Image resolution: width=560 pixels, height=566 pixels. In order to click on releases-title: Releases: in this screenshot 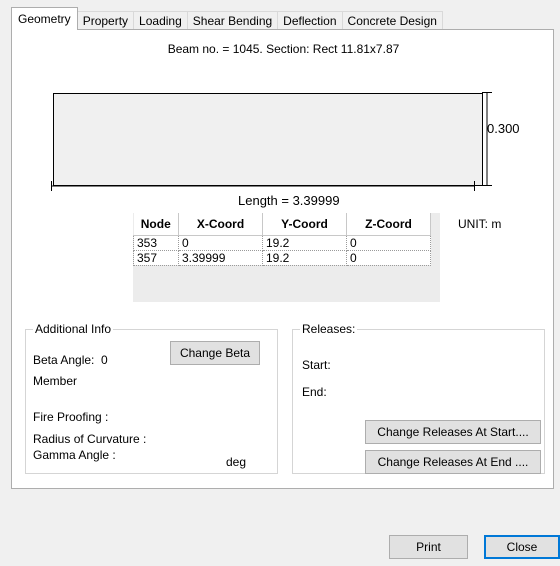, I will do `click(329, 329)`.